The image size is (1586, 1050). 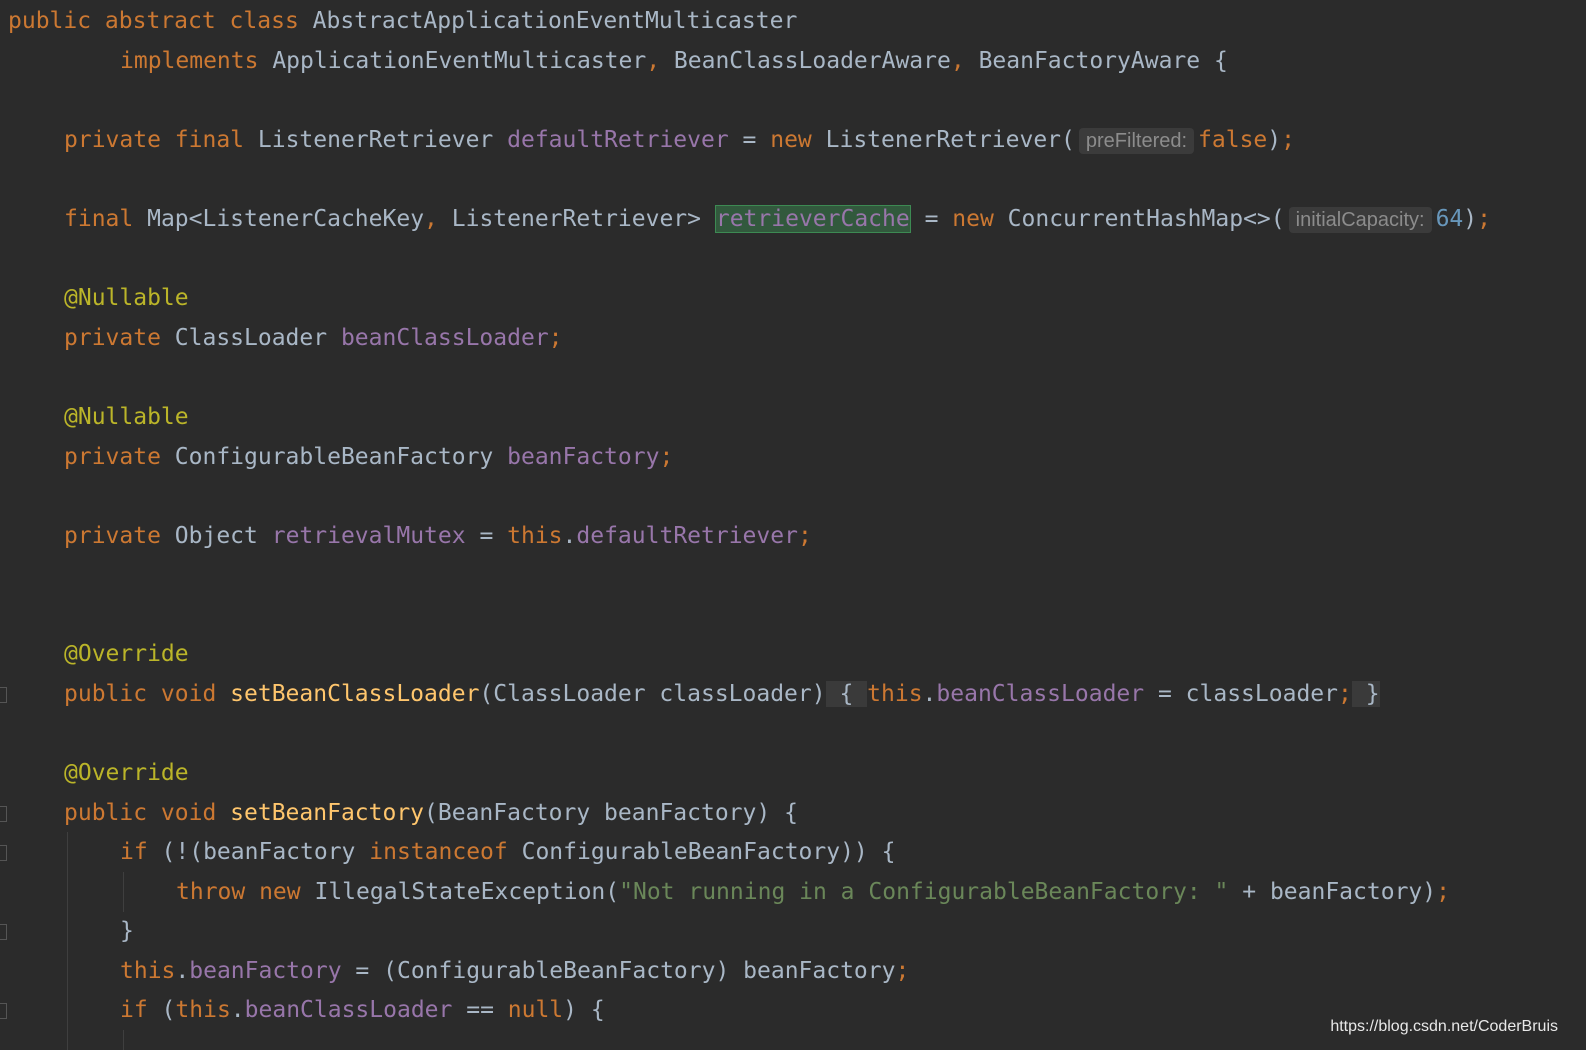 What do you see at coordinates (445, 852) in the screenshot?
I see `keyword: instanceof` at bounding box center [445, 852].